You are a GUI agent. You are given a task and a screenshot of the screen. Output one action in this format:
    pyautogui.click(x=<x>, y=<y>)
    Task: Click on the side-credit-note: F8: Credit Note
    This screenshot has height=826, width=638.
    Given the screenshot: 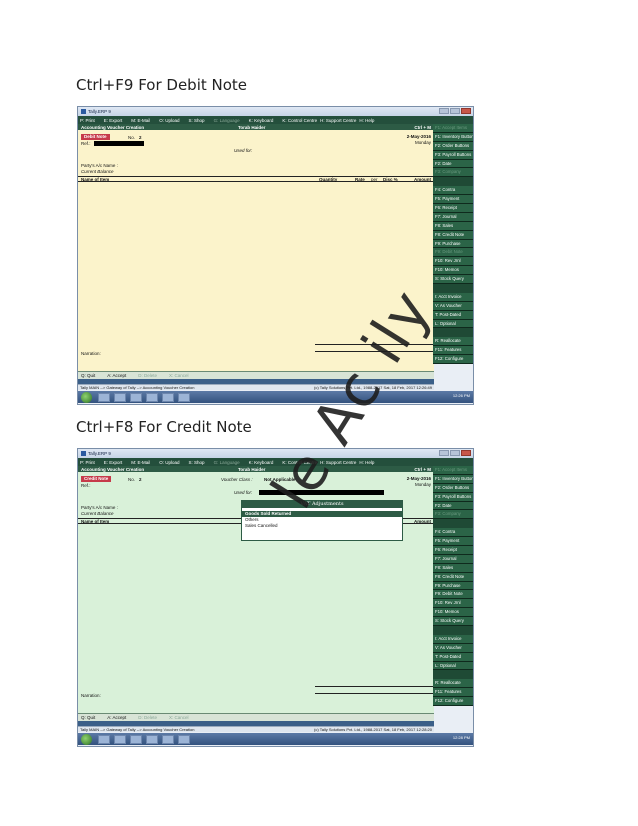 What is the action you would take?
    pyautogui.click(x=453, y=235)
    